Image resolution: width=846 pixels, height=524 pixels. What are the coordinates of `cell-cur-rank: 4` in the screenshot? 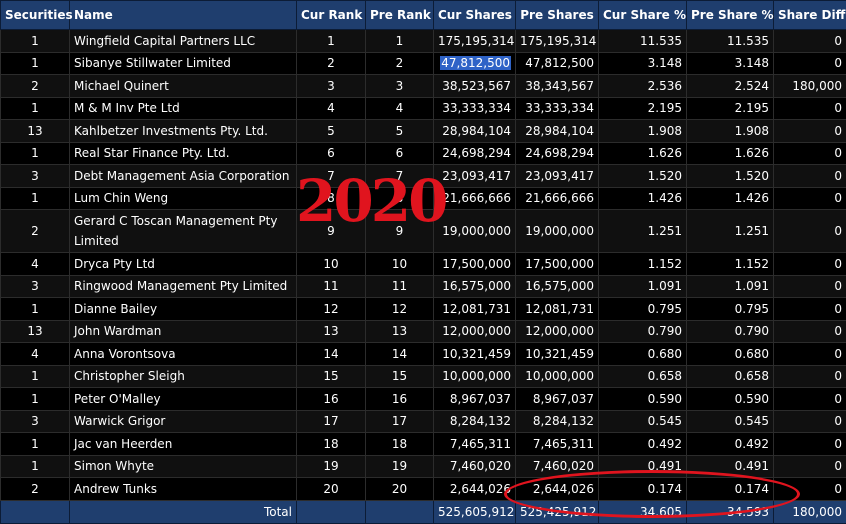 It's located at (331, 108).